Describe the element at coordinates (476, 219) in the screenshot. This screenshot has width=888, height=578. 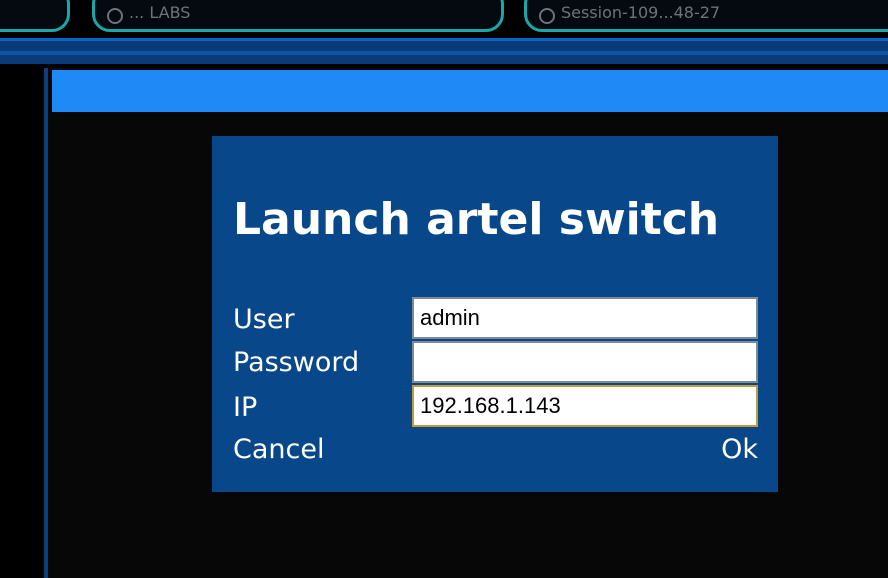
I see `dialog-title: Launch artel switch` at that location.